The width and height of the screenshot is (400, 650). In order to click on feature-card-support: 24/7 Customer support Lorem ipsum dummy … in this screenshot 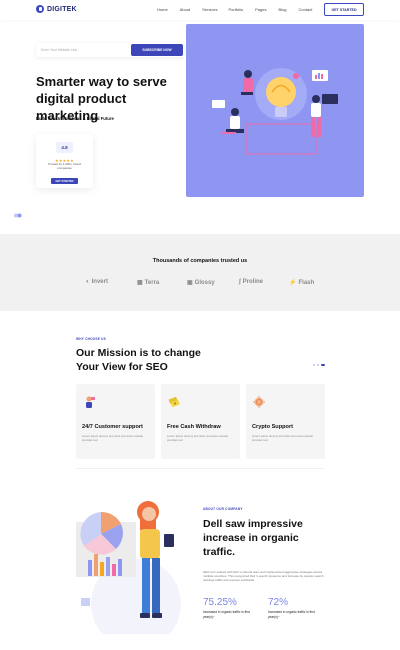, I will do `click(115, 421)`.